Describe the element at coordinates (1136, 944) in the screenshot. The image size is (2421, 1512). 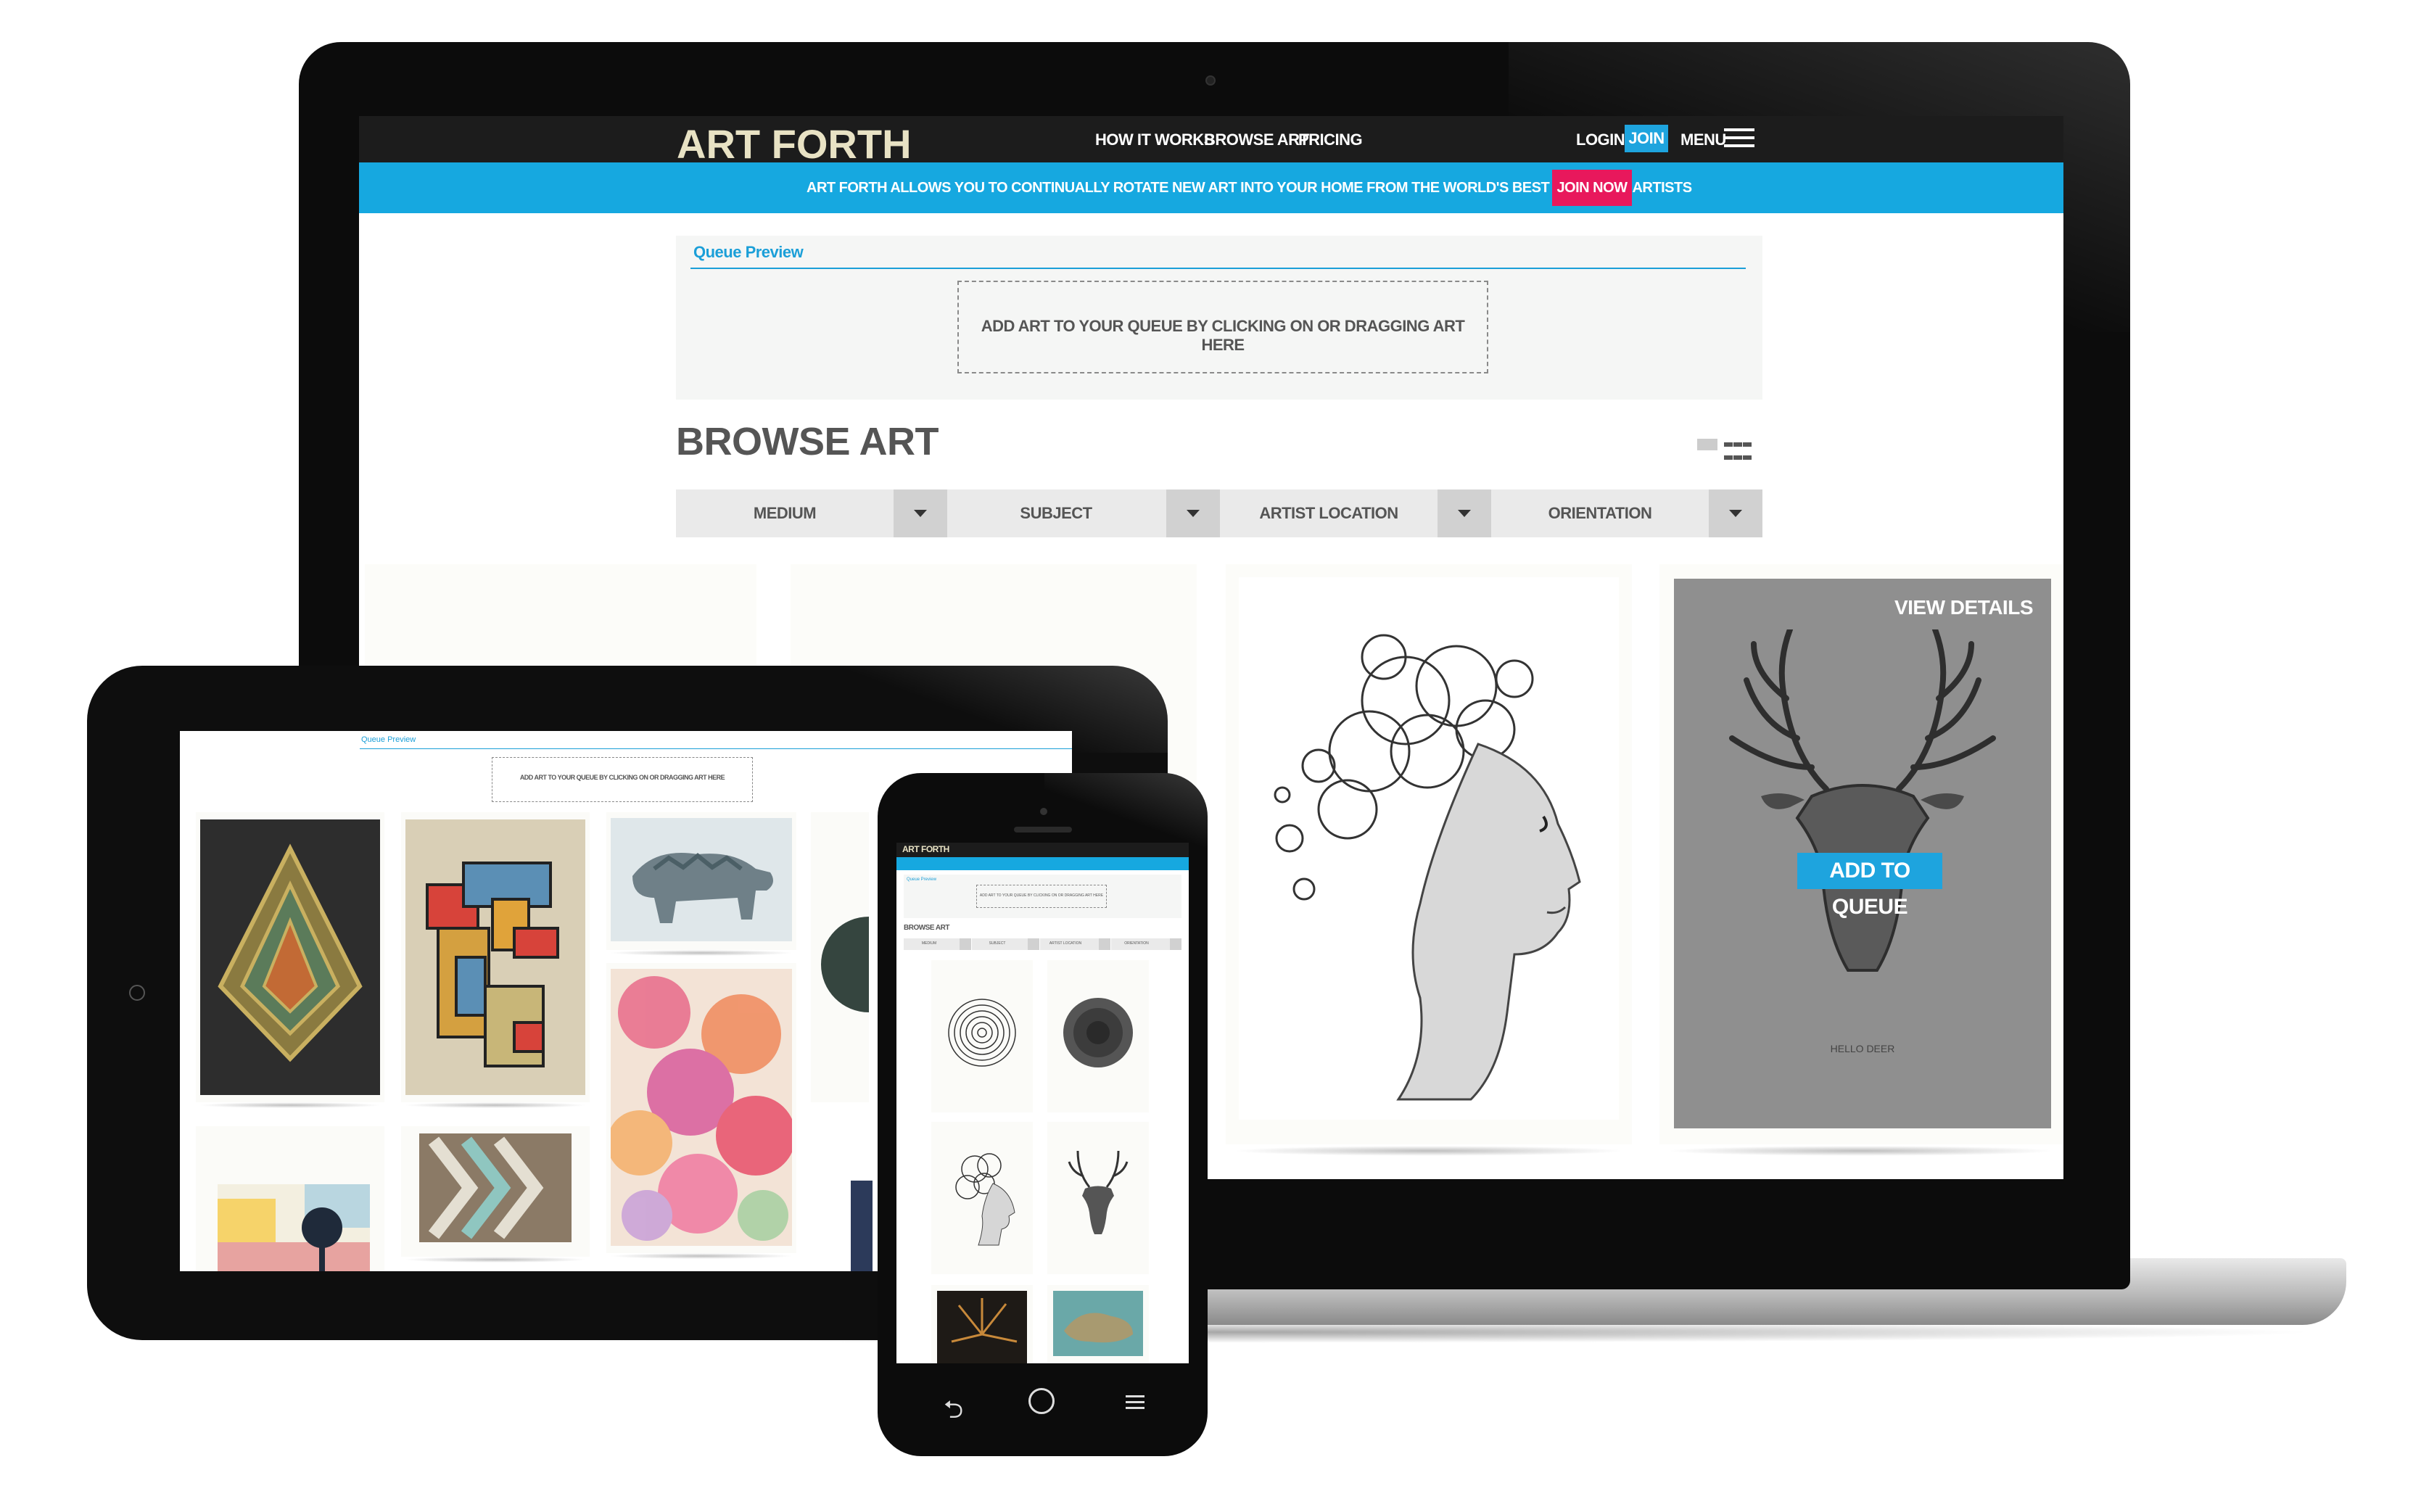
I see `filter-orientation-label: ORIENTATION` at that location.